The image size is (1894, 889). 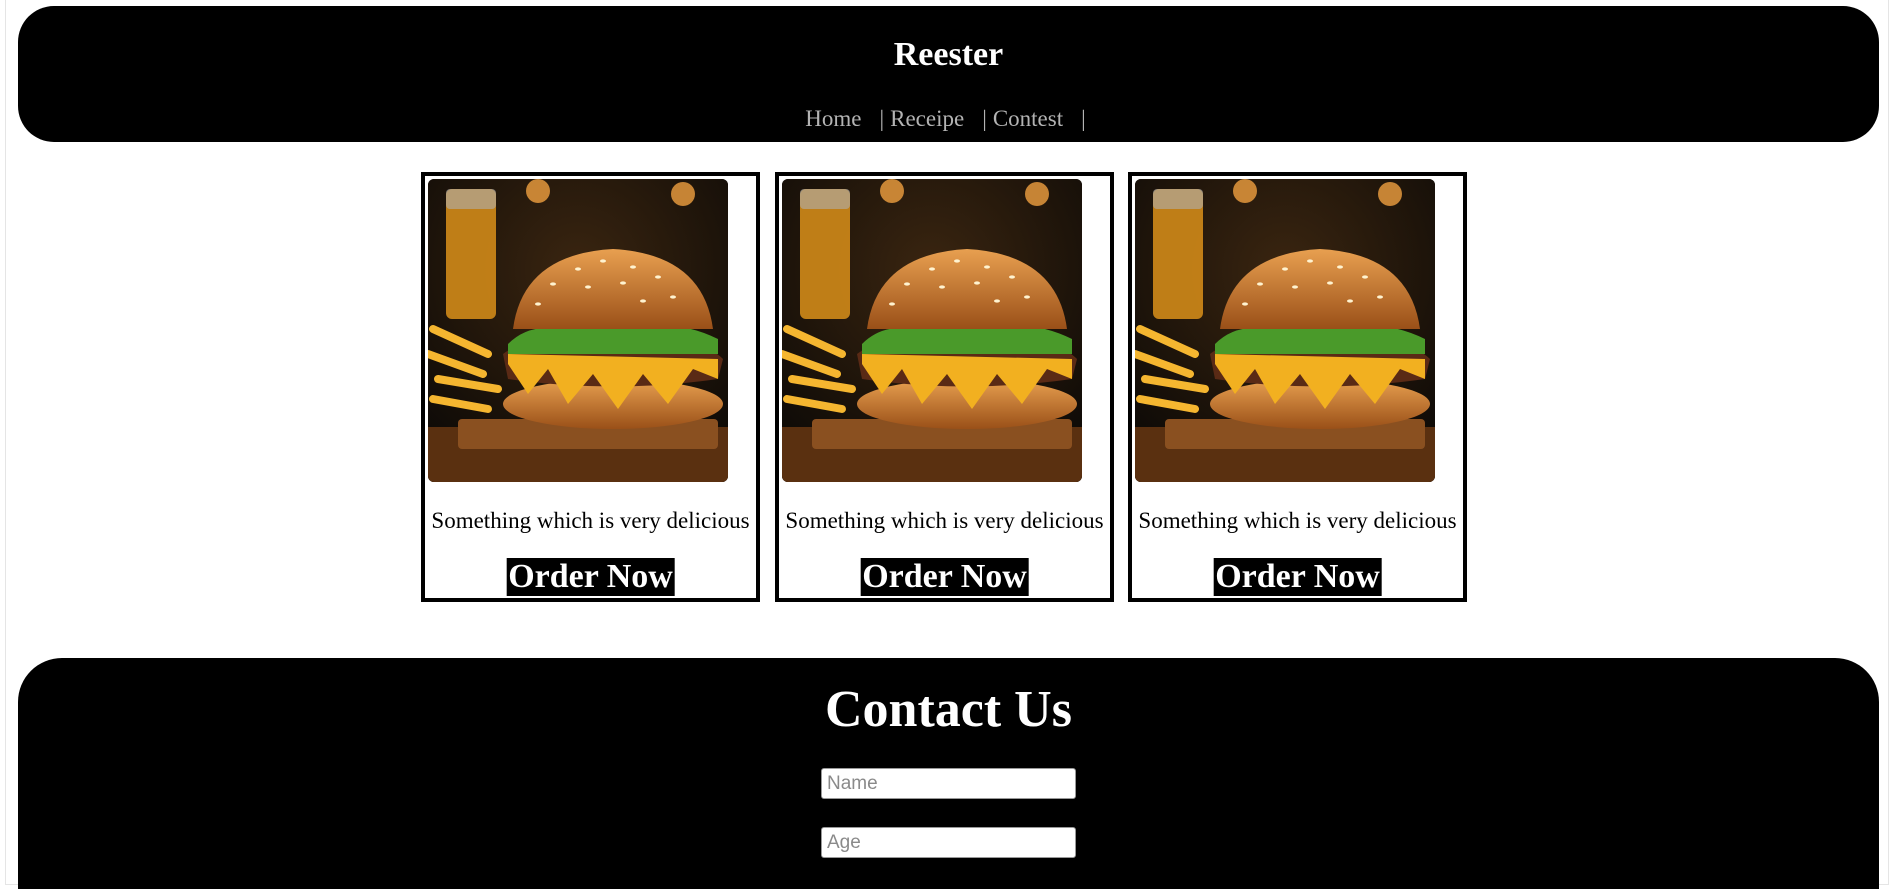 What do you see at coordinates (948, 54) in the screenshot?
I see `brand-title: Reester` at bounding box center [948, 54].